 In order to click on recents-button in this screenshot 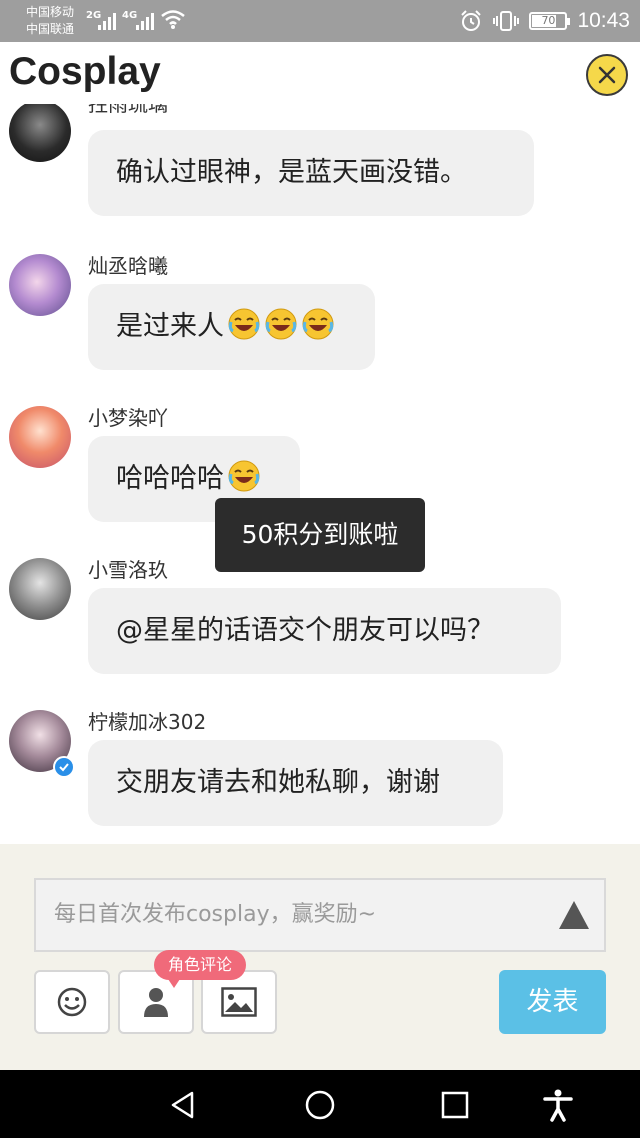, I will do `click(455, 1105)`.